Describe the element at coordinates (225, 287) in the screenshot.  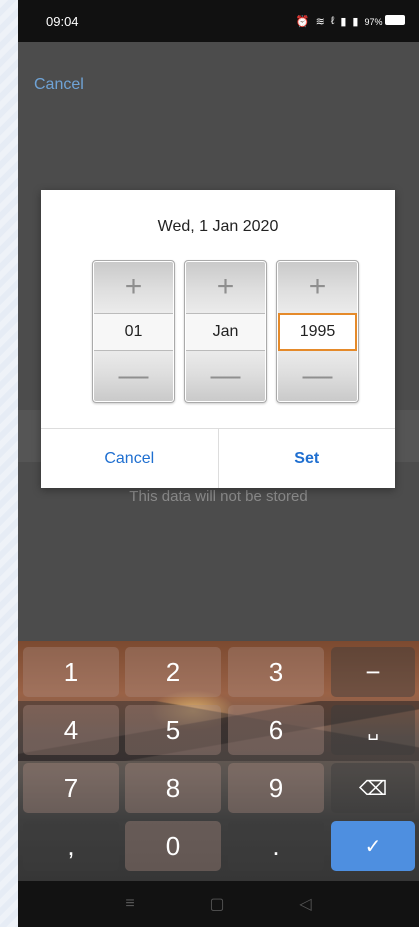
I see `month-increment-button: +` at that location.